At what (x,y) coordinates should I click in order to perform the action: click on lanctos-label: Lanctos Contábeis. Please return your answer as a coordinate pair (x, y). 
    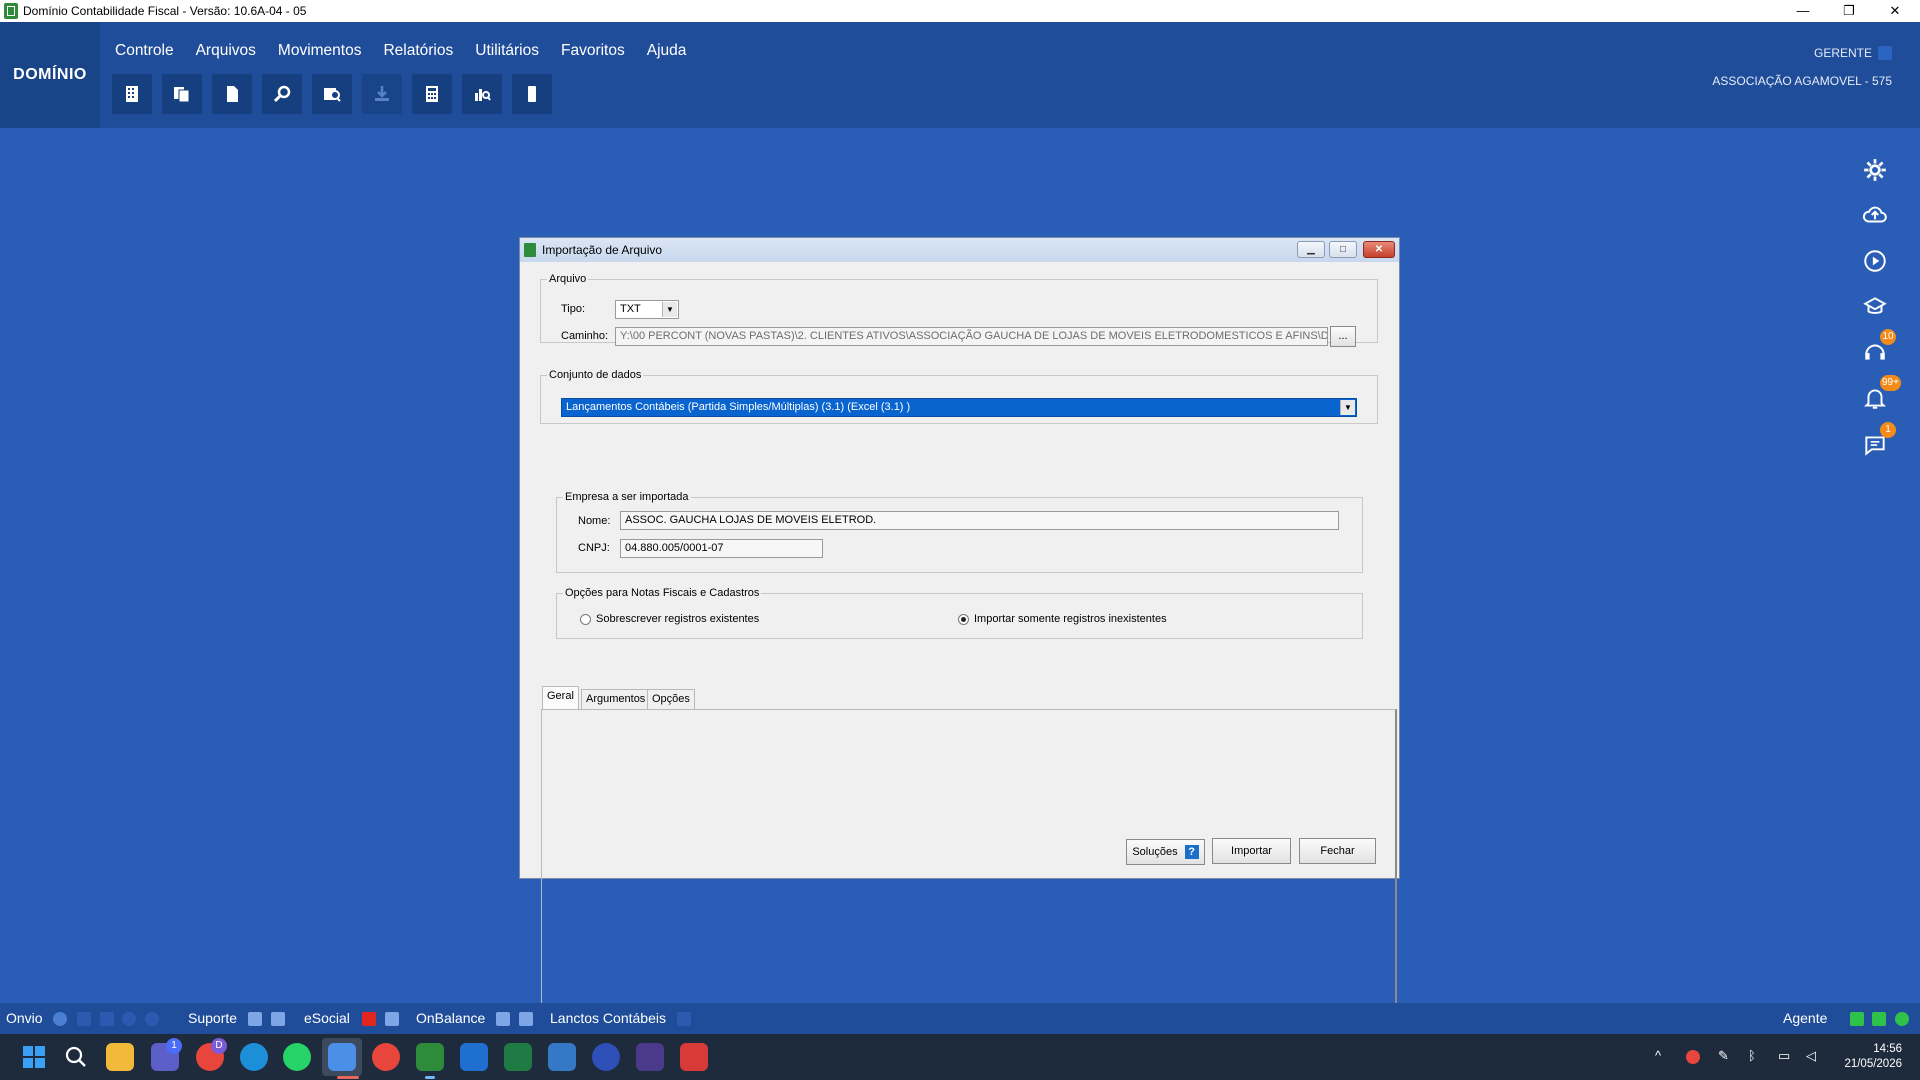
    Looking at the image, I should click on (608, 1018).